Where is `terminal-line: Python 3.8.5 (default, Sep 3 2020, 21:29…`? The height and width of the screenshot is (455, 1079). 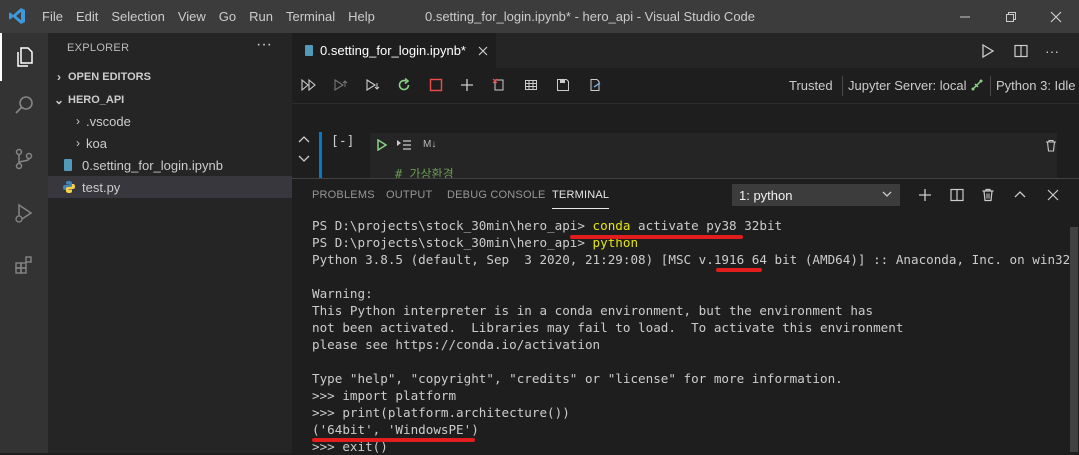 terminal-line: Python 3.8.5 (default, Sep 3 2020, 21:29… is located at coordinates (691, 259).